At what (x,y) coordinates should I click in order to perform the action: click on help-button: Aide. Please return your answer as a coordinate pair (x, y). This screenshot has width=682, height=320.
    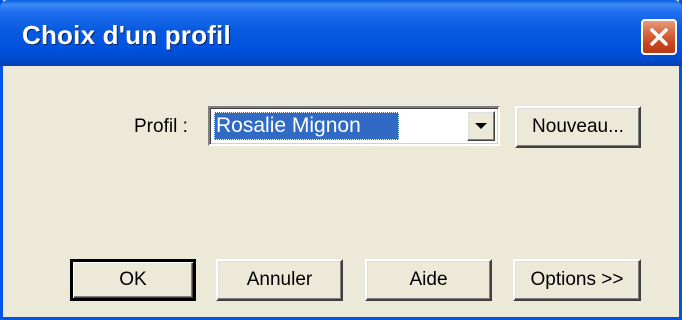
    Looking at the image, I should click on (428, 280).